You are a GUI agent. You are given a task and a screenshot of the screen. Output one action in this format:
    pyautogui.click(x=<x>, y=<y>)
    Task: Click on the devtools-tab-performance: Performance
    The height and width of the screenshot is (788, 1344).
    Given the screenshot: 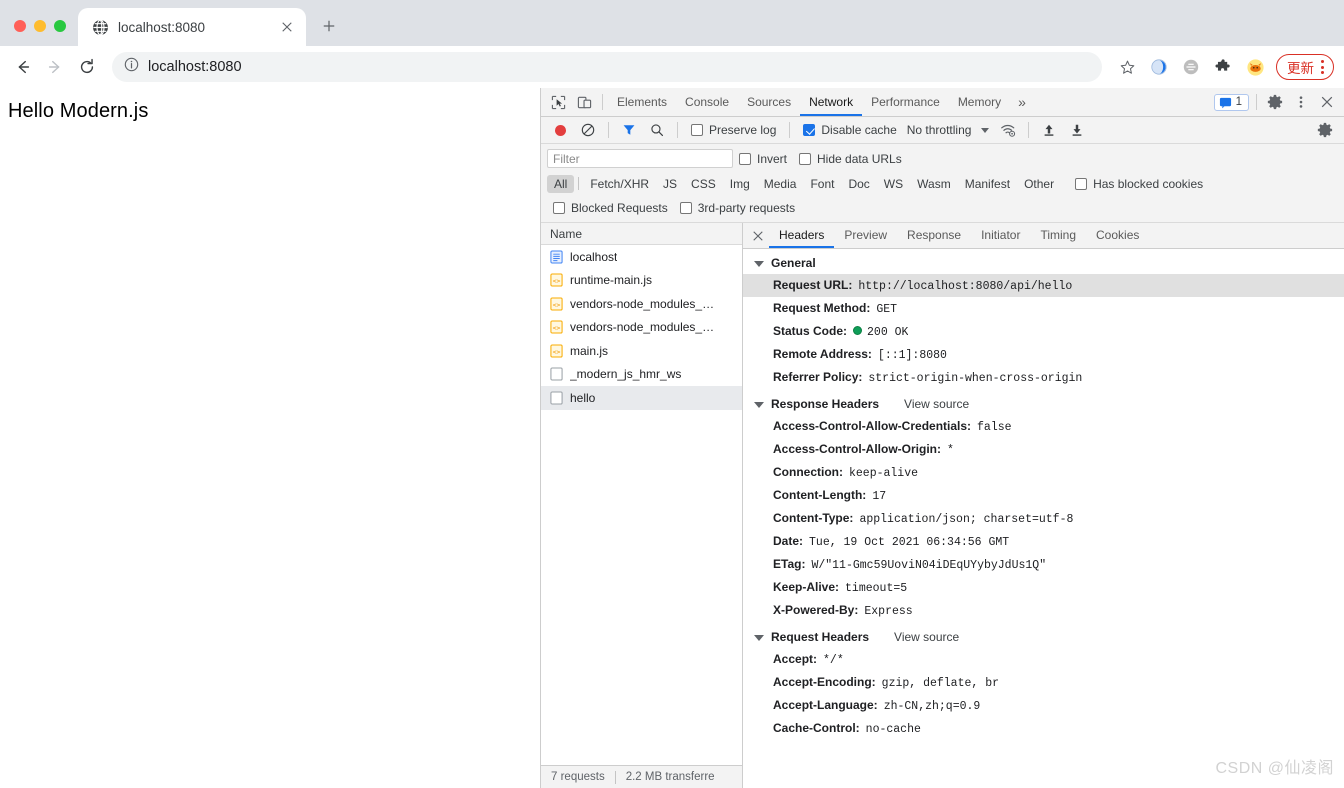 What is the action you would take?
    pyautogui.click(x=905, y=102)
    